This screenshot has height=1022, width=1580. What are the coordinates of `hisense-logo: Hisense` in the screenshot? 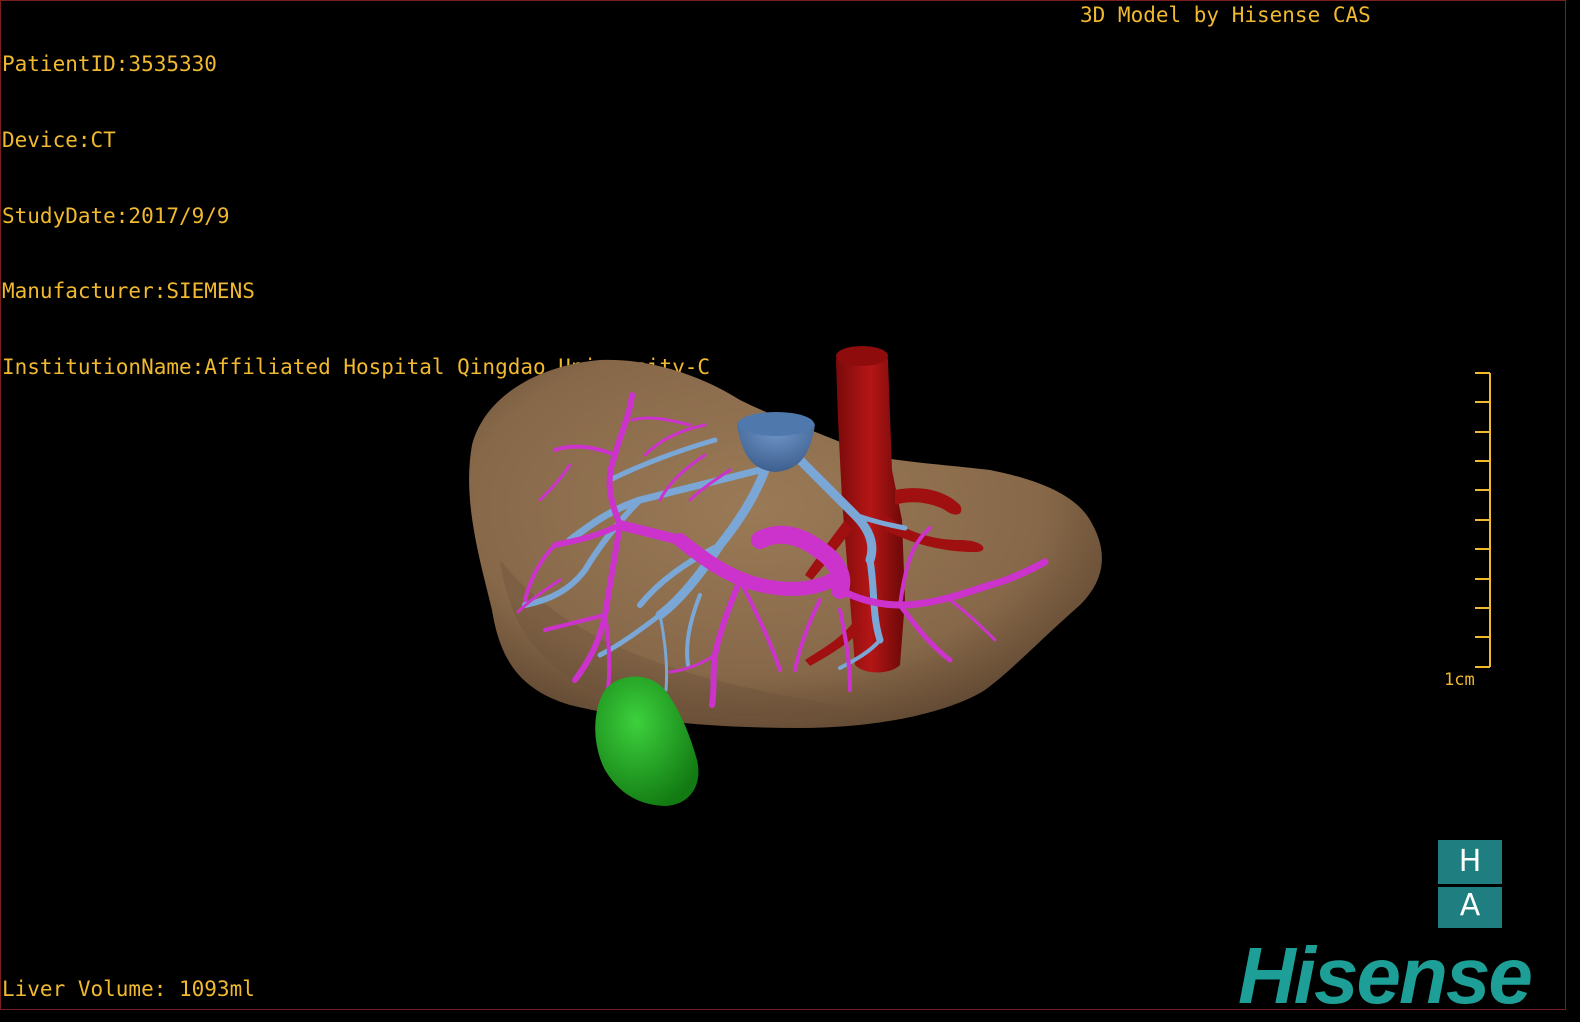 It's located at (1385, 975).